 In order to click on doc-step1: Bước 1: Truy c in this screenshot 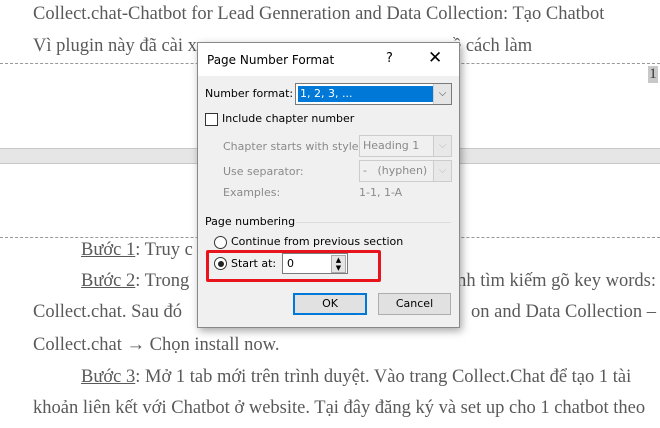, I will do `click(137, 250)`.